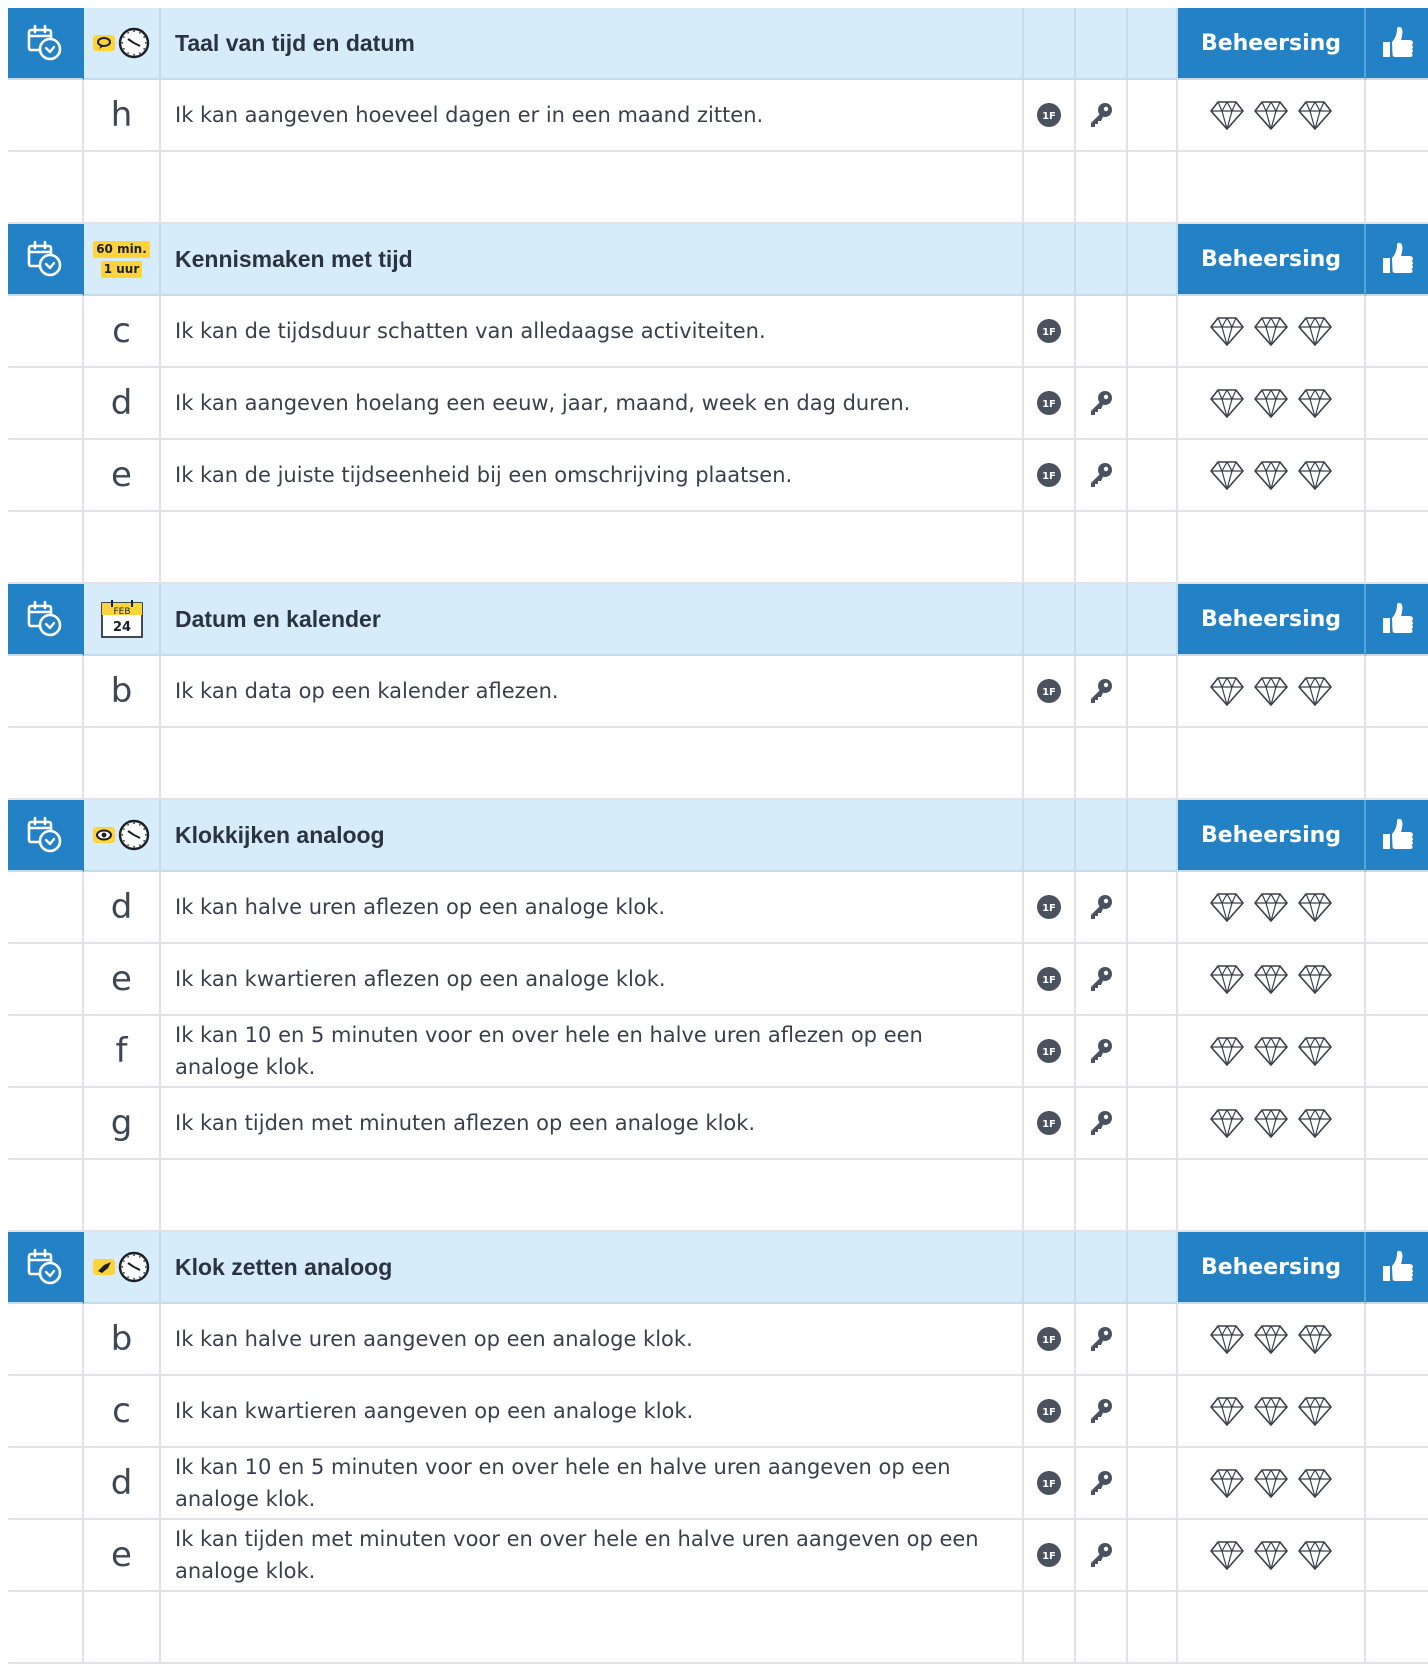 The height and width of the screenshot is (1664, 1428). What do you see at coordinates (592, 836) in the screenshot?
I see `section-title-cell: Klokkijken analoog` at bounding box center [592, 836].